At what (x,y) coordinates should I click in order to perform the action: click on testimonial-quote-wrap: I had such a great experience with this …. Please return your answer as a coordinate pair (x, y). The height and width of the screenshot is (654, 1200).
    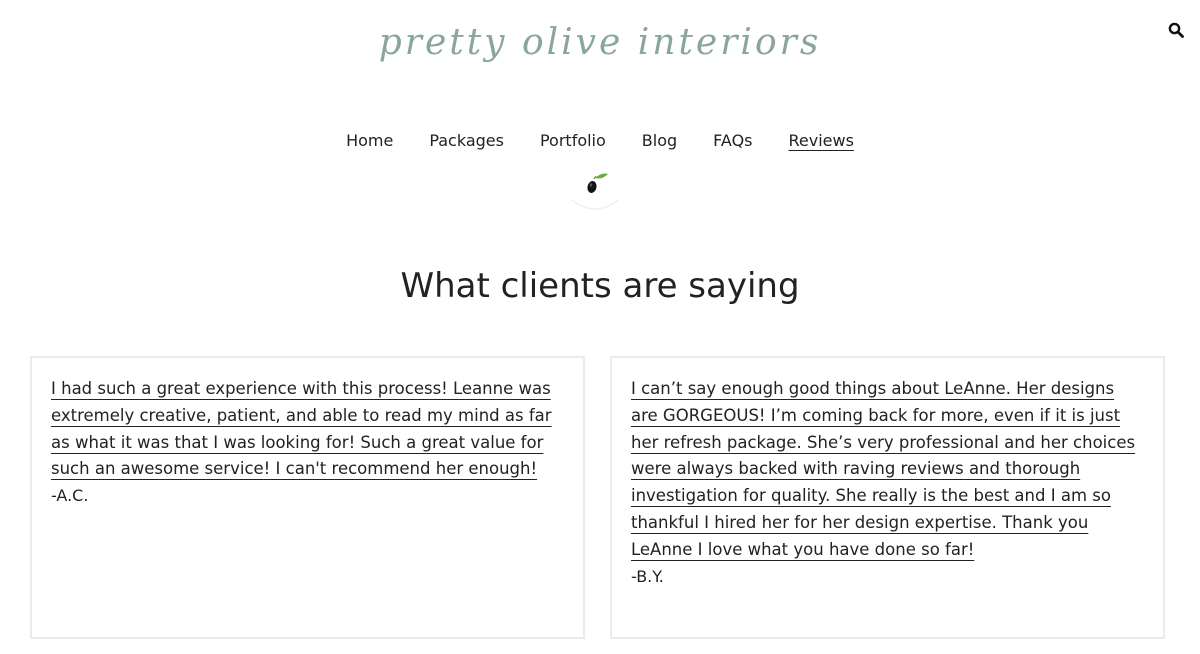
    Looking at the image, I should click on (308, 429).